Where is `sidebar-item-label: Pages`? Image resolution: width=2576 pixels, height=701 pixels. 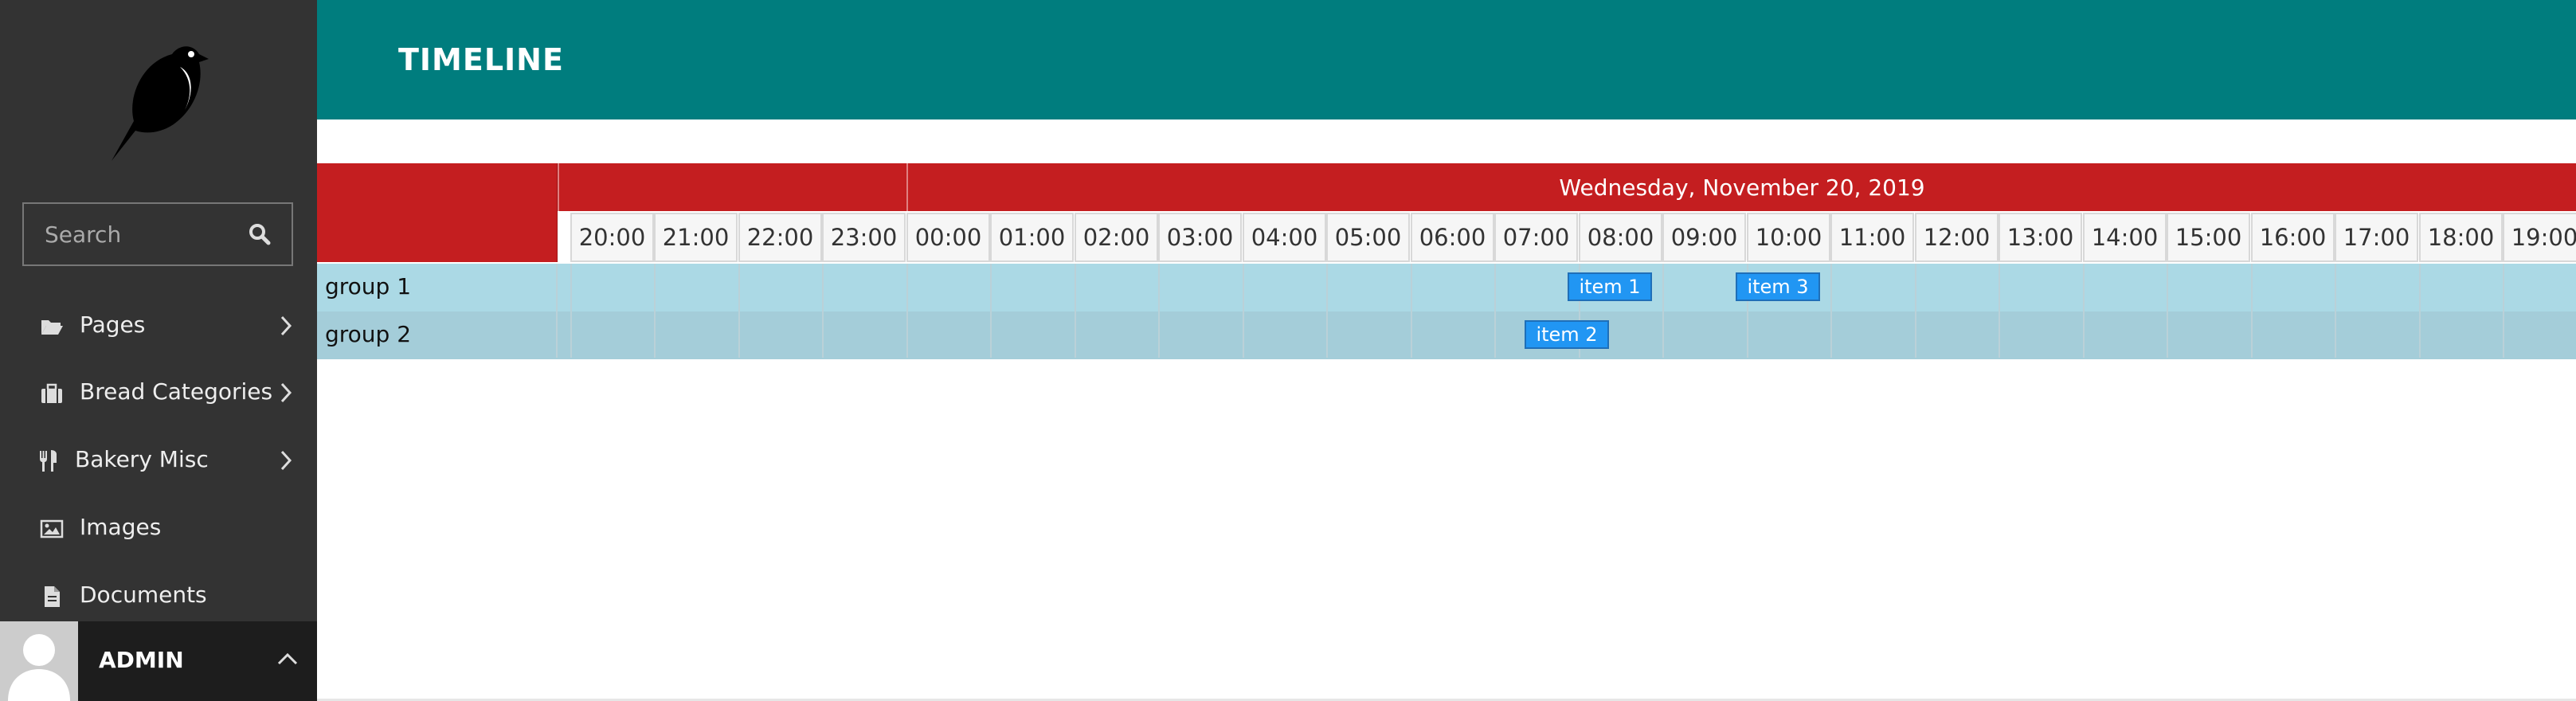
sidebar-item-label: Pages is located at coordinates (113, 324).